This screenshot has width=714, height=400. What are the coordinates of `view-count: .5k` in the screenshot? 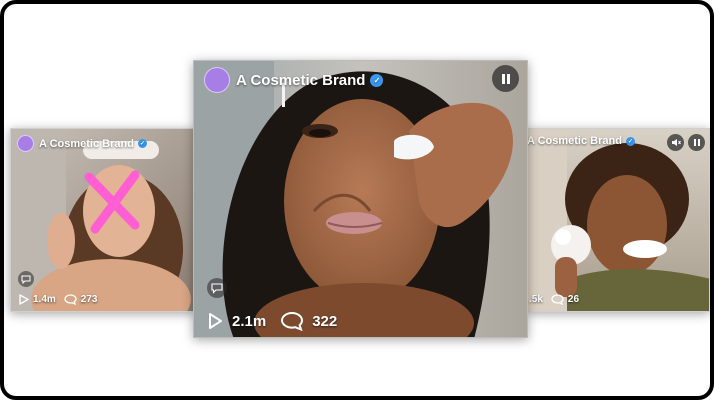 It's located at (536, 299).